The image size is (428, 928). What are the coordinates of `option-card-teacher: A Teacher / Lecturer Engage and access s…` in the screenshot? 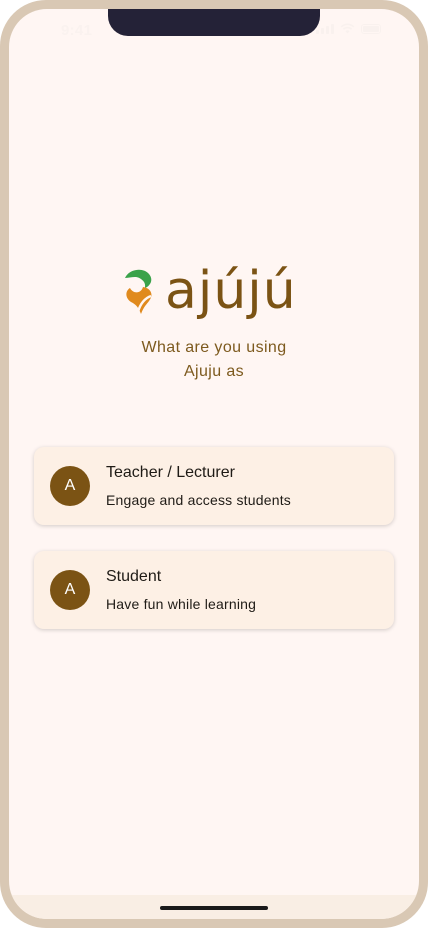 It's located at (214, 486).